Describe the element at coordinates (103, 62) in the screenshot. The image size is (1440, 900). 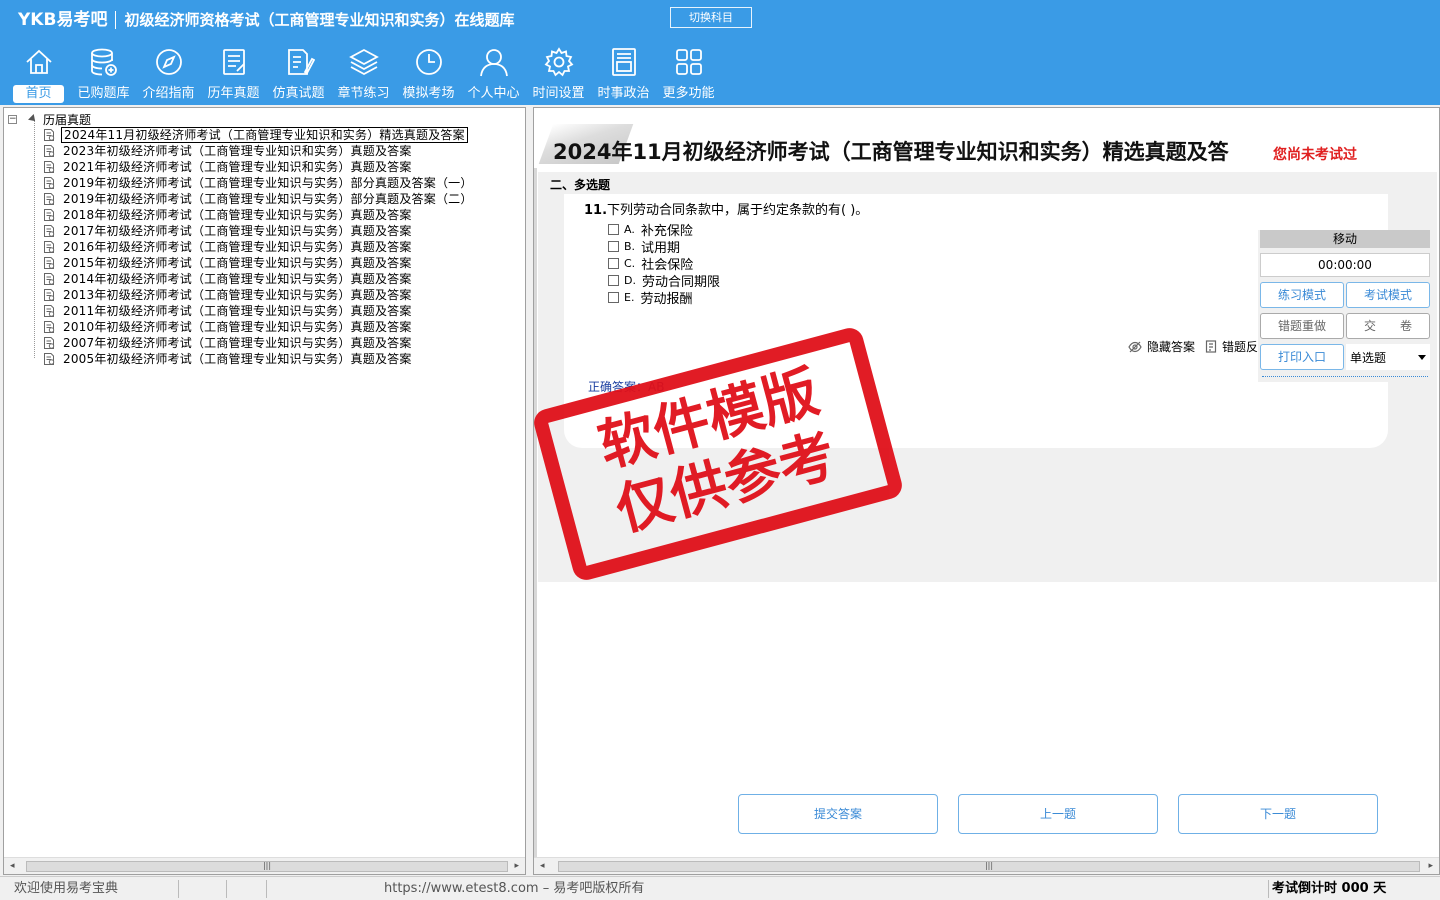
I see `database-icon` at that location.